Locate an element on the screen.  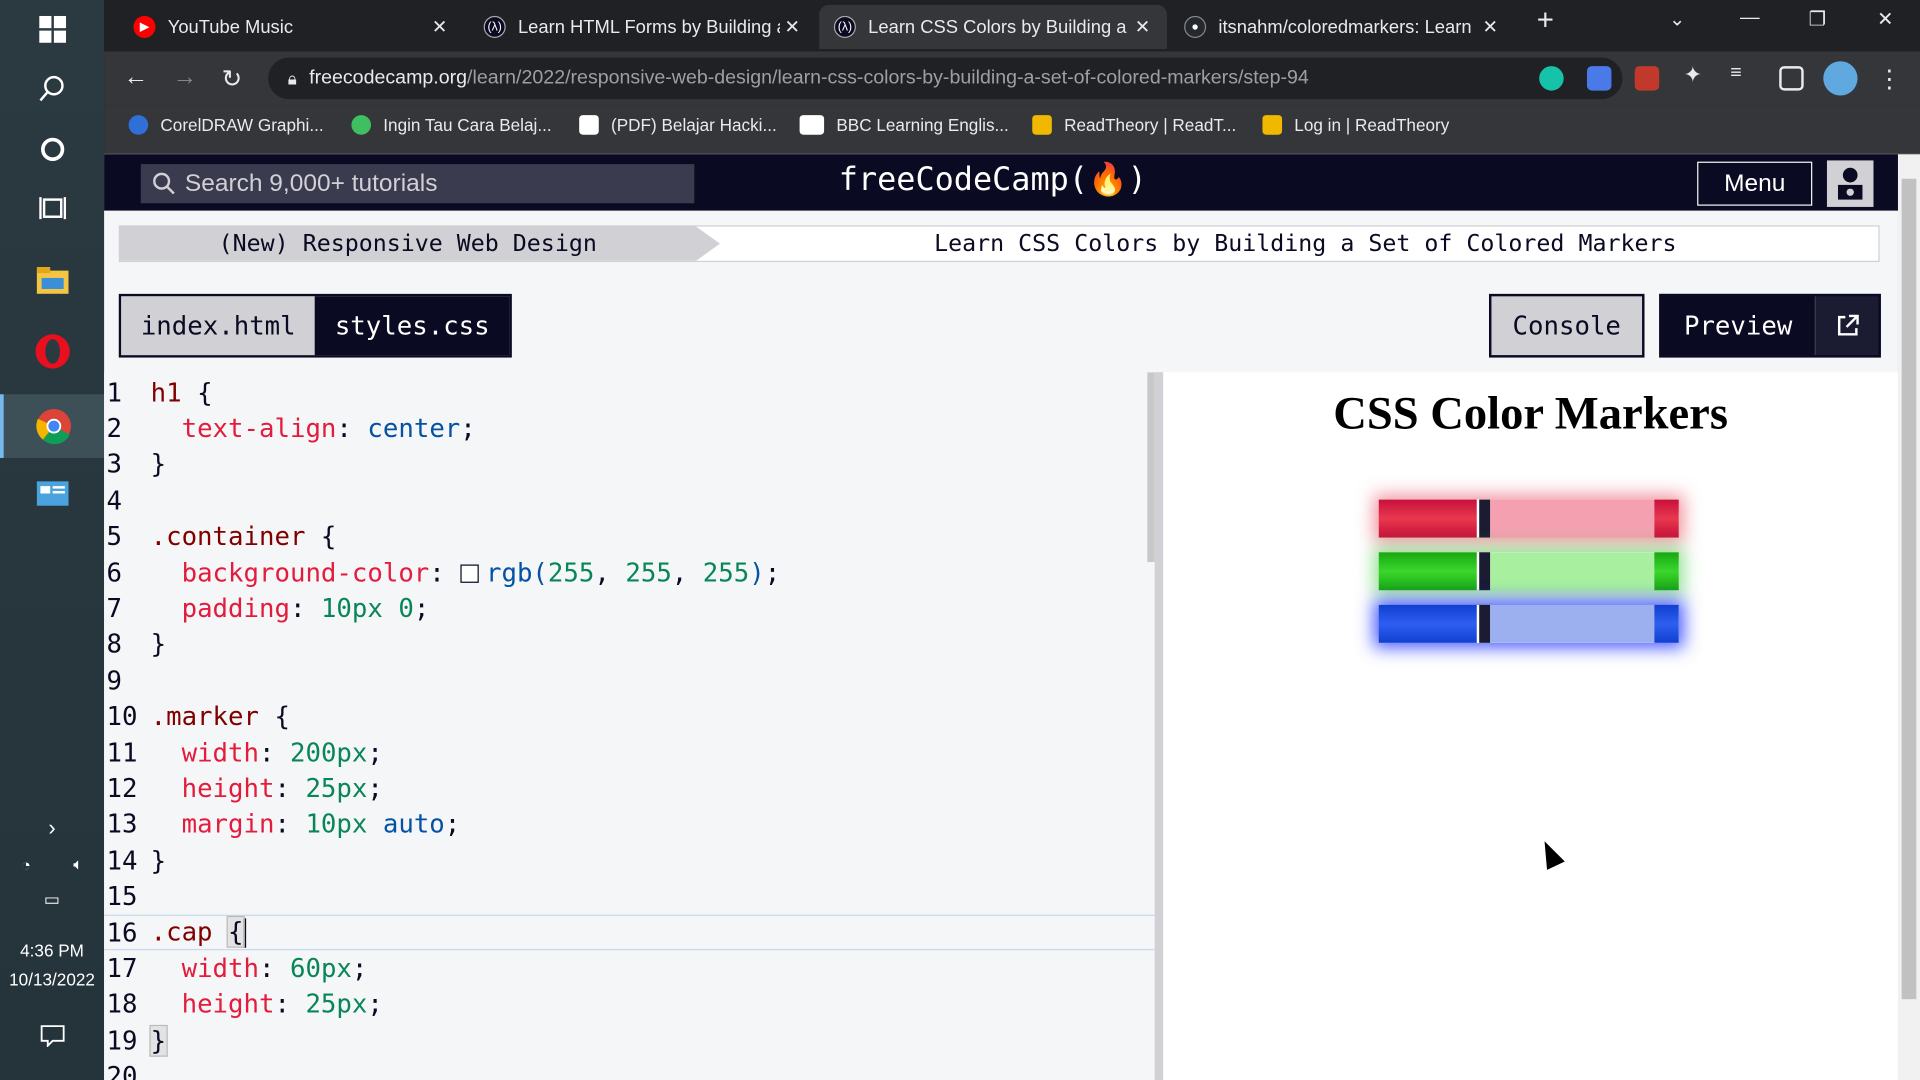
code-text: h1 { is located at coordinates (182, 392).